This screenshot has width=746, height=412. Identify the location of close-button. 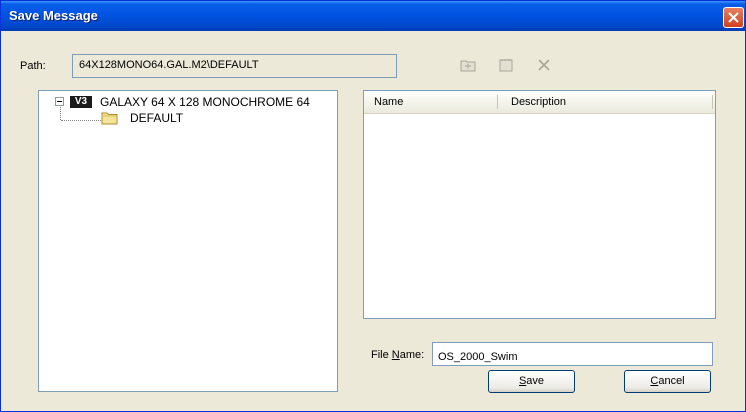
(733, 17).